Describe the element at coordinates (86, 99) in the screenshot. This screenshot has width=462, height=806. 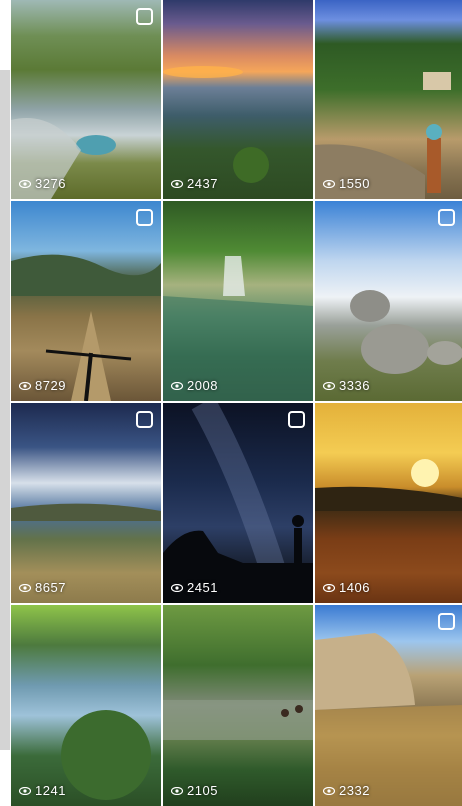
I see `photo-tile-1: 3276` at that location.